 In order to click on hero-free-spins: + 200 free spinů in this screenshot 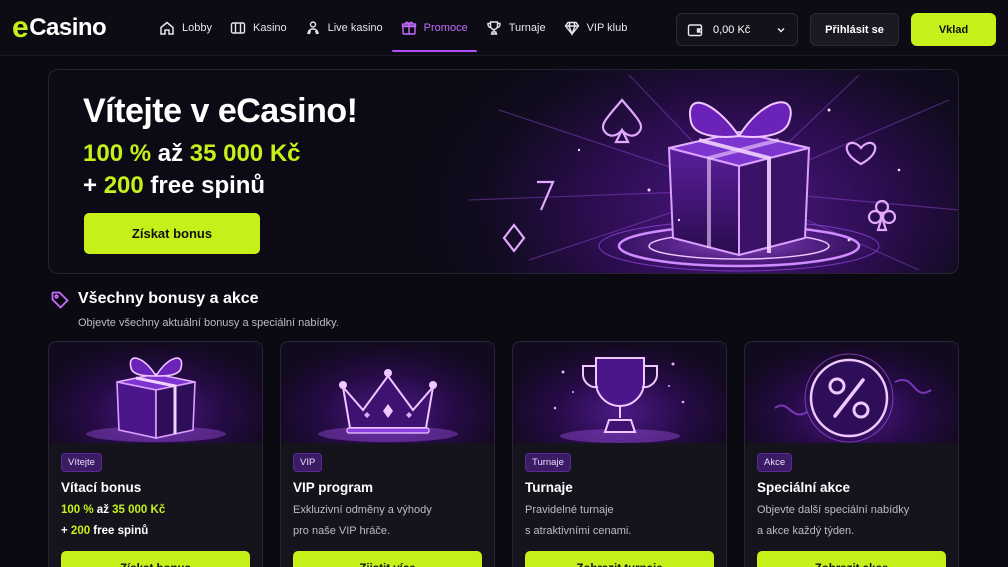, I will do `click(174, 186)`.